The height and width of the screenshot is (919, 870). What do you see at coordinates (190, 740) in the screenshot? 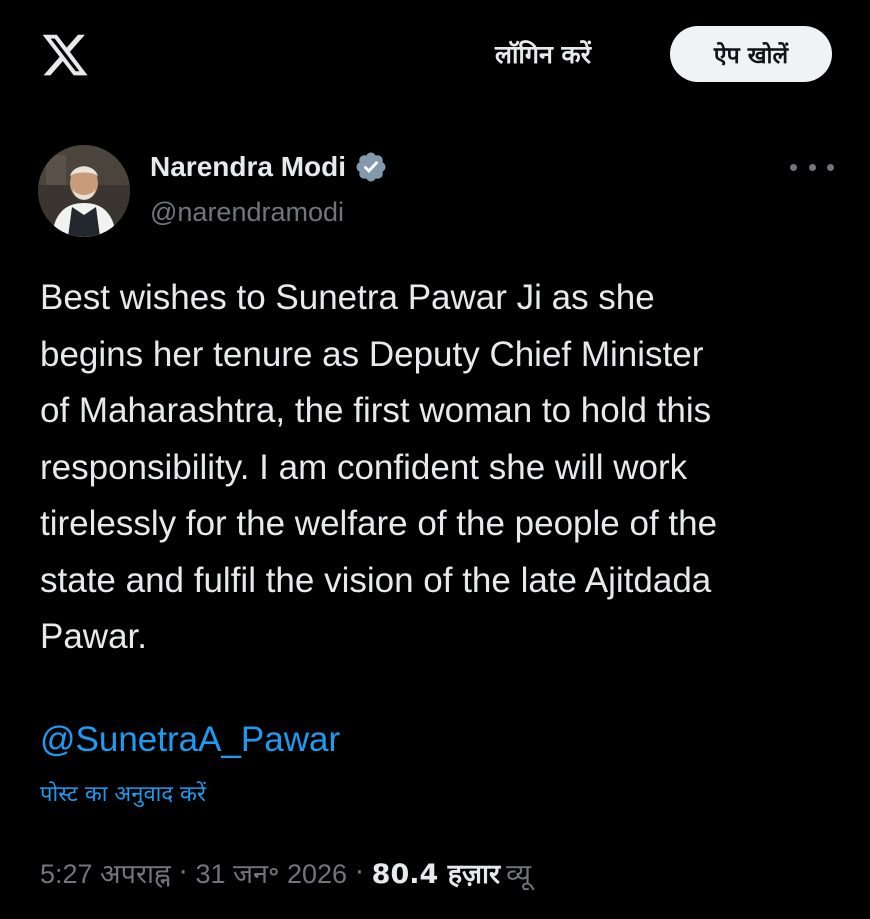
I see `mention-link: @SunetraA_Pawar` at bounding box center [190, 740].